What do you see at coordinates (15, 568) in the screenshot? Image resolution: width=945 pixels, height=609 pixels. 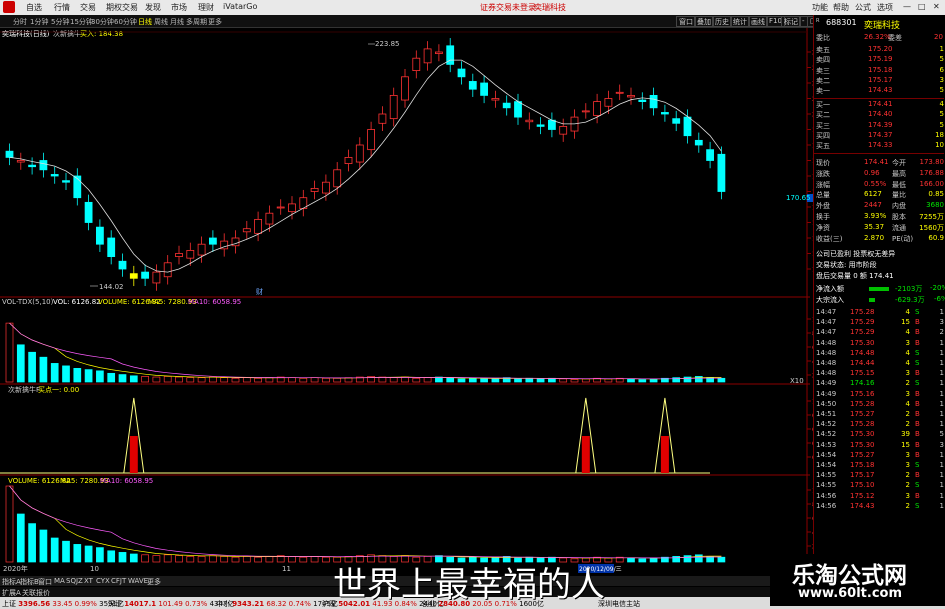 I see `date-label-year: 2020年` at bounding box center [15, 568].